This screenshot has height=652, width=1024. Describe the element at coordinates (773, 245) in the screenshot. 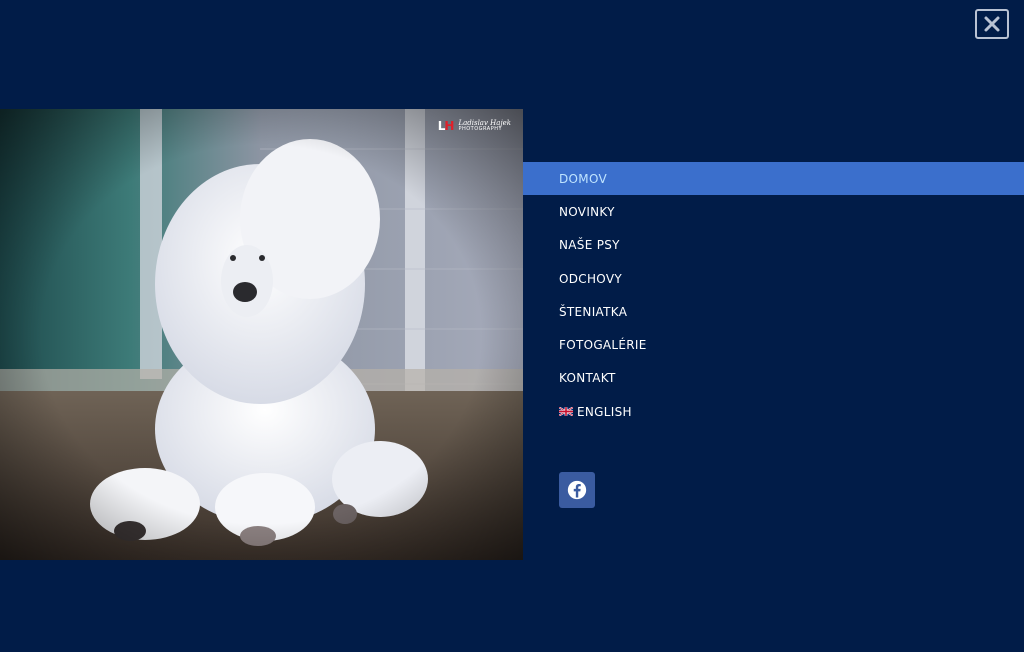

I see `nav-item-nase-psy: NAŠE PSY` at that location.